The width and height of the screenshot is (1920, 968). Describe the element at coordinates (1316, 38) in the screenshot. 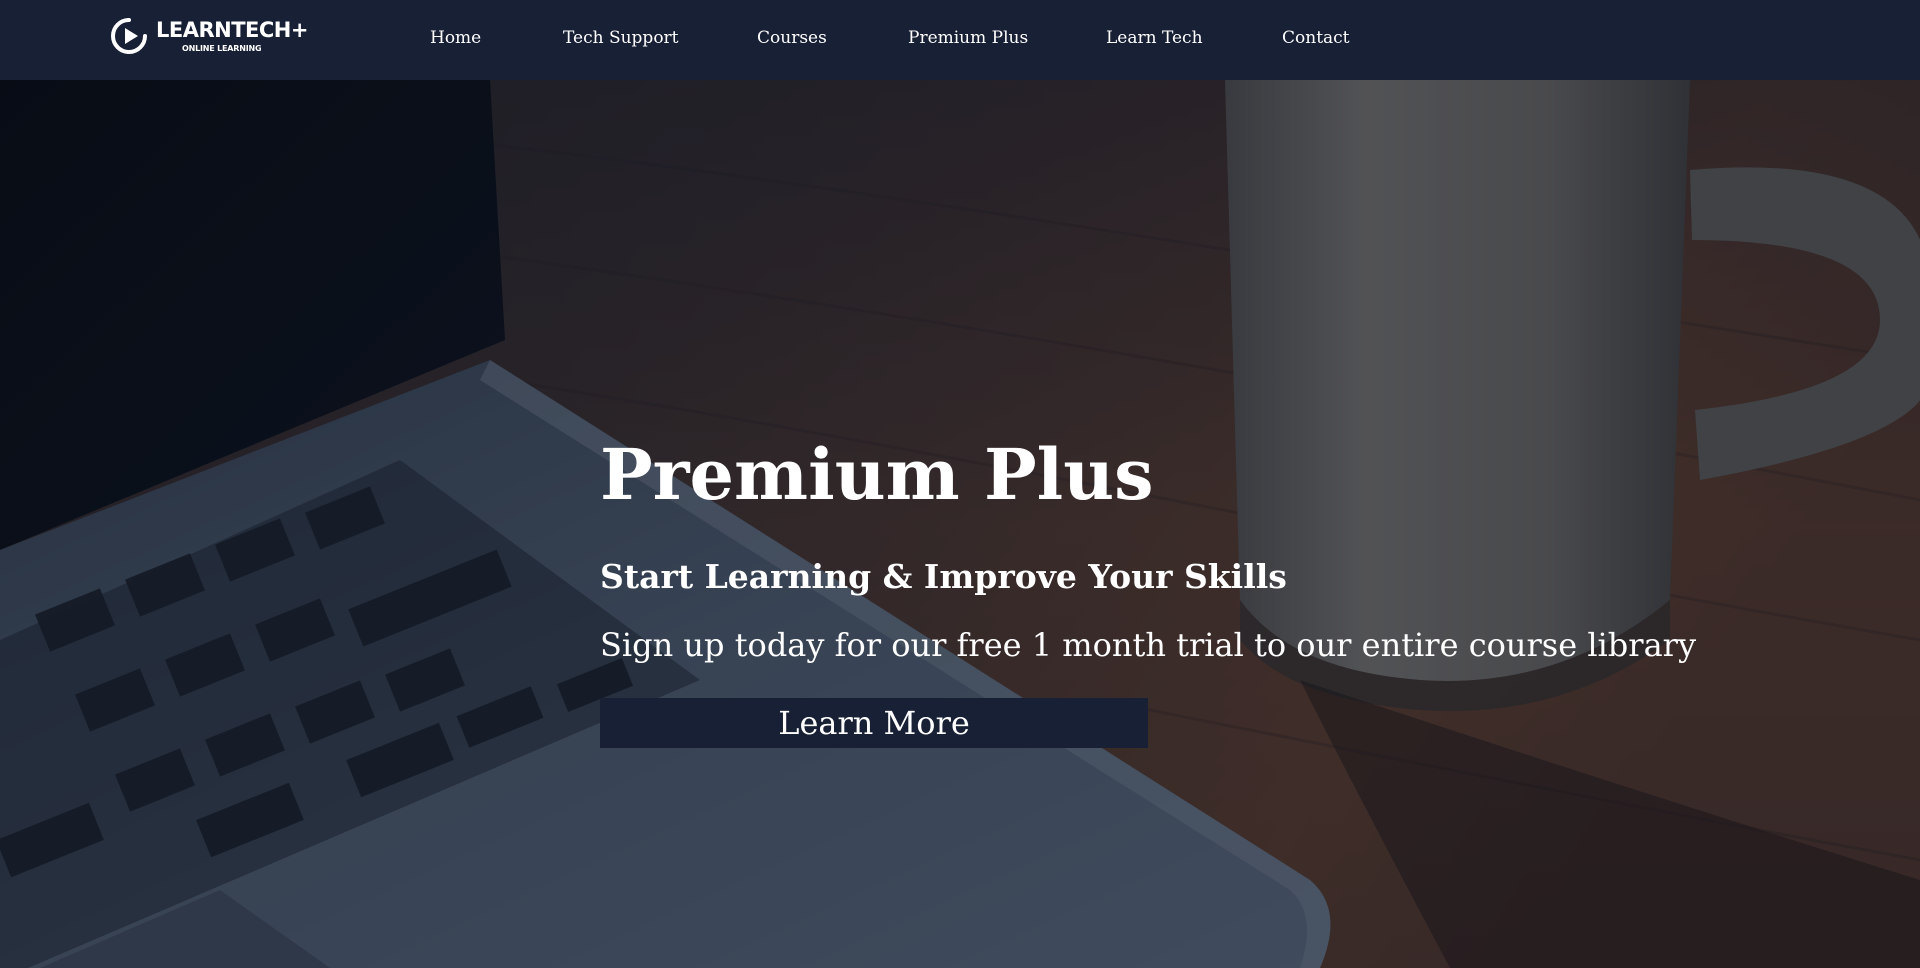

I see `nav-item-contact: Contact` at that location.